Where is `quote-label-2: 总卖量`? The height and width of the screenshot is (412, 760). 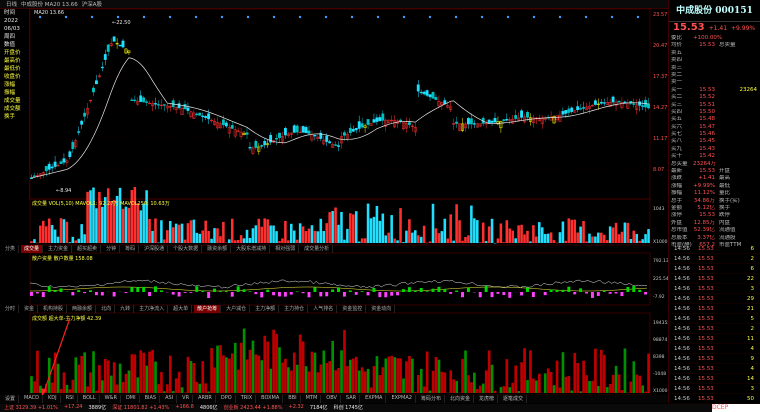 quote-label-2: 总卖量 is located at coordinates (727, 45).